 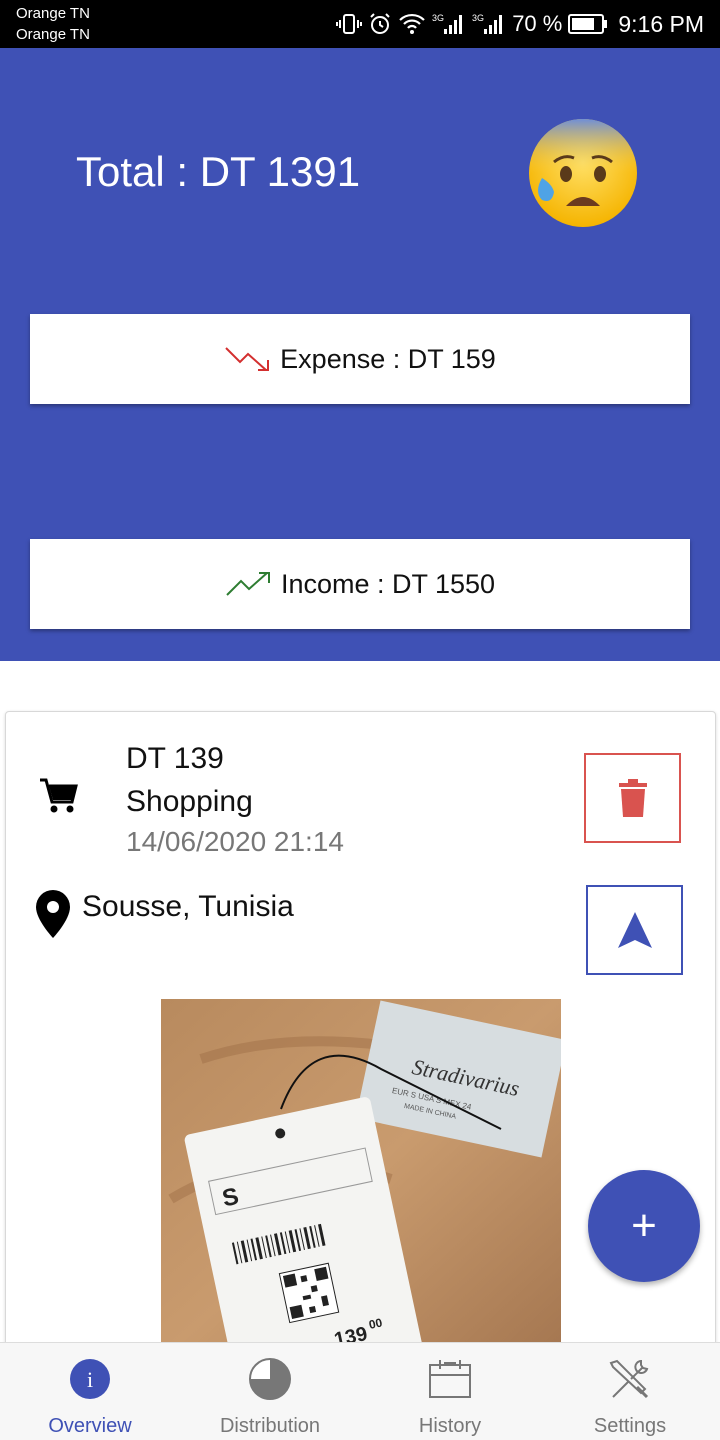 I want to click on alarm-icon, so click(x=380, y=24).